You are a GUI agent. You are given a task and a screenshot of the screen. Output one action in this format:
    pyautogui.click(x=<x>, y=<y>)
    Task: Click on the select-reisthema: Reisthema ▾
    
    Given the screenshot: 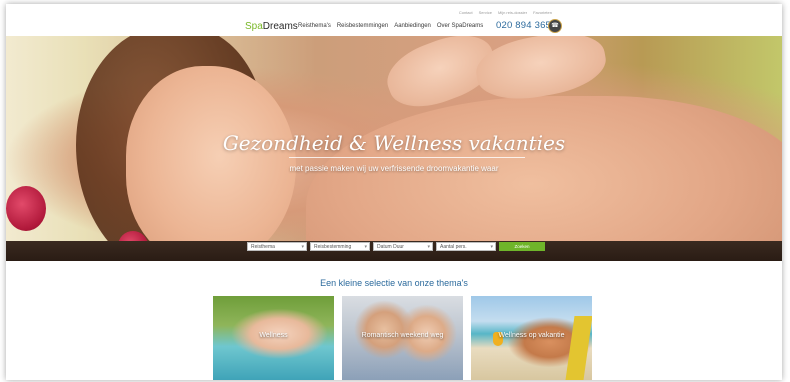 What is the action you would take?
    pyautogui.click(x=277, y=246)
    